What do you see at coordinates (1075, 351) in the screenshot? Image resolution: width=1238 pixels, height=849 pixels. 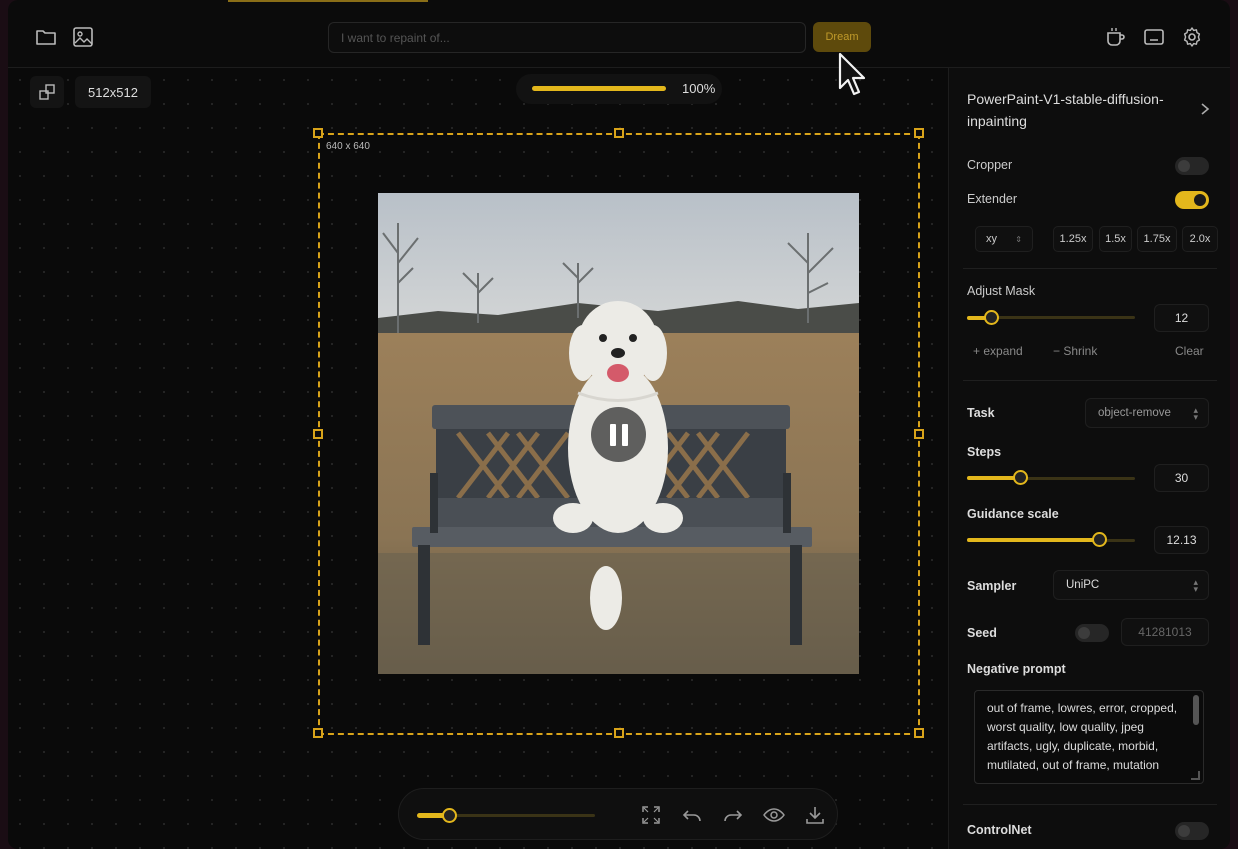 I see `shrink-mask-button: − Shrink` at bounding box center [1075, 351].